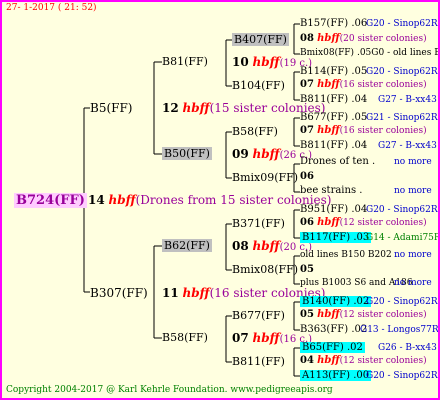 This screenshot has width=440, height=400. What do you see at coordinates (96, 200) in the screenshot?
I see `drone-count: 14` at bounding box center [96, 200].